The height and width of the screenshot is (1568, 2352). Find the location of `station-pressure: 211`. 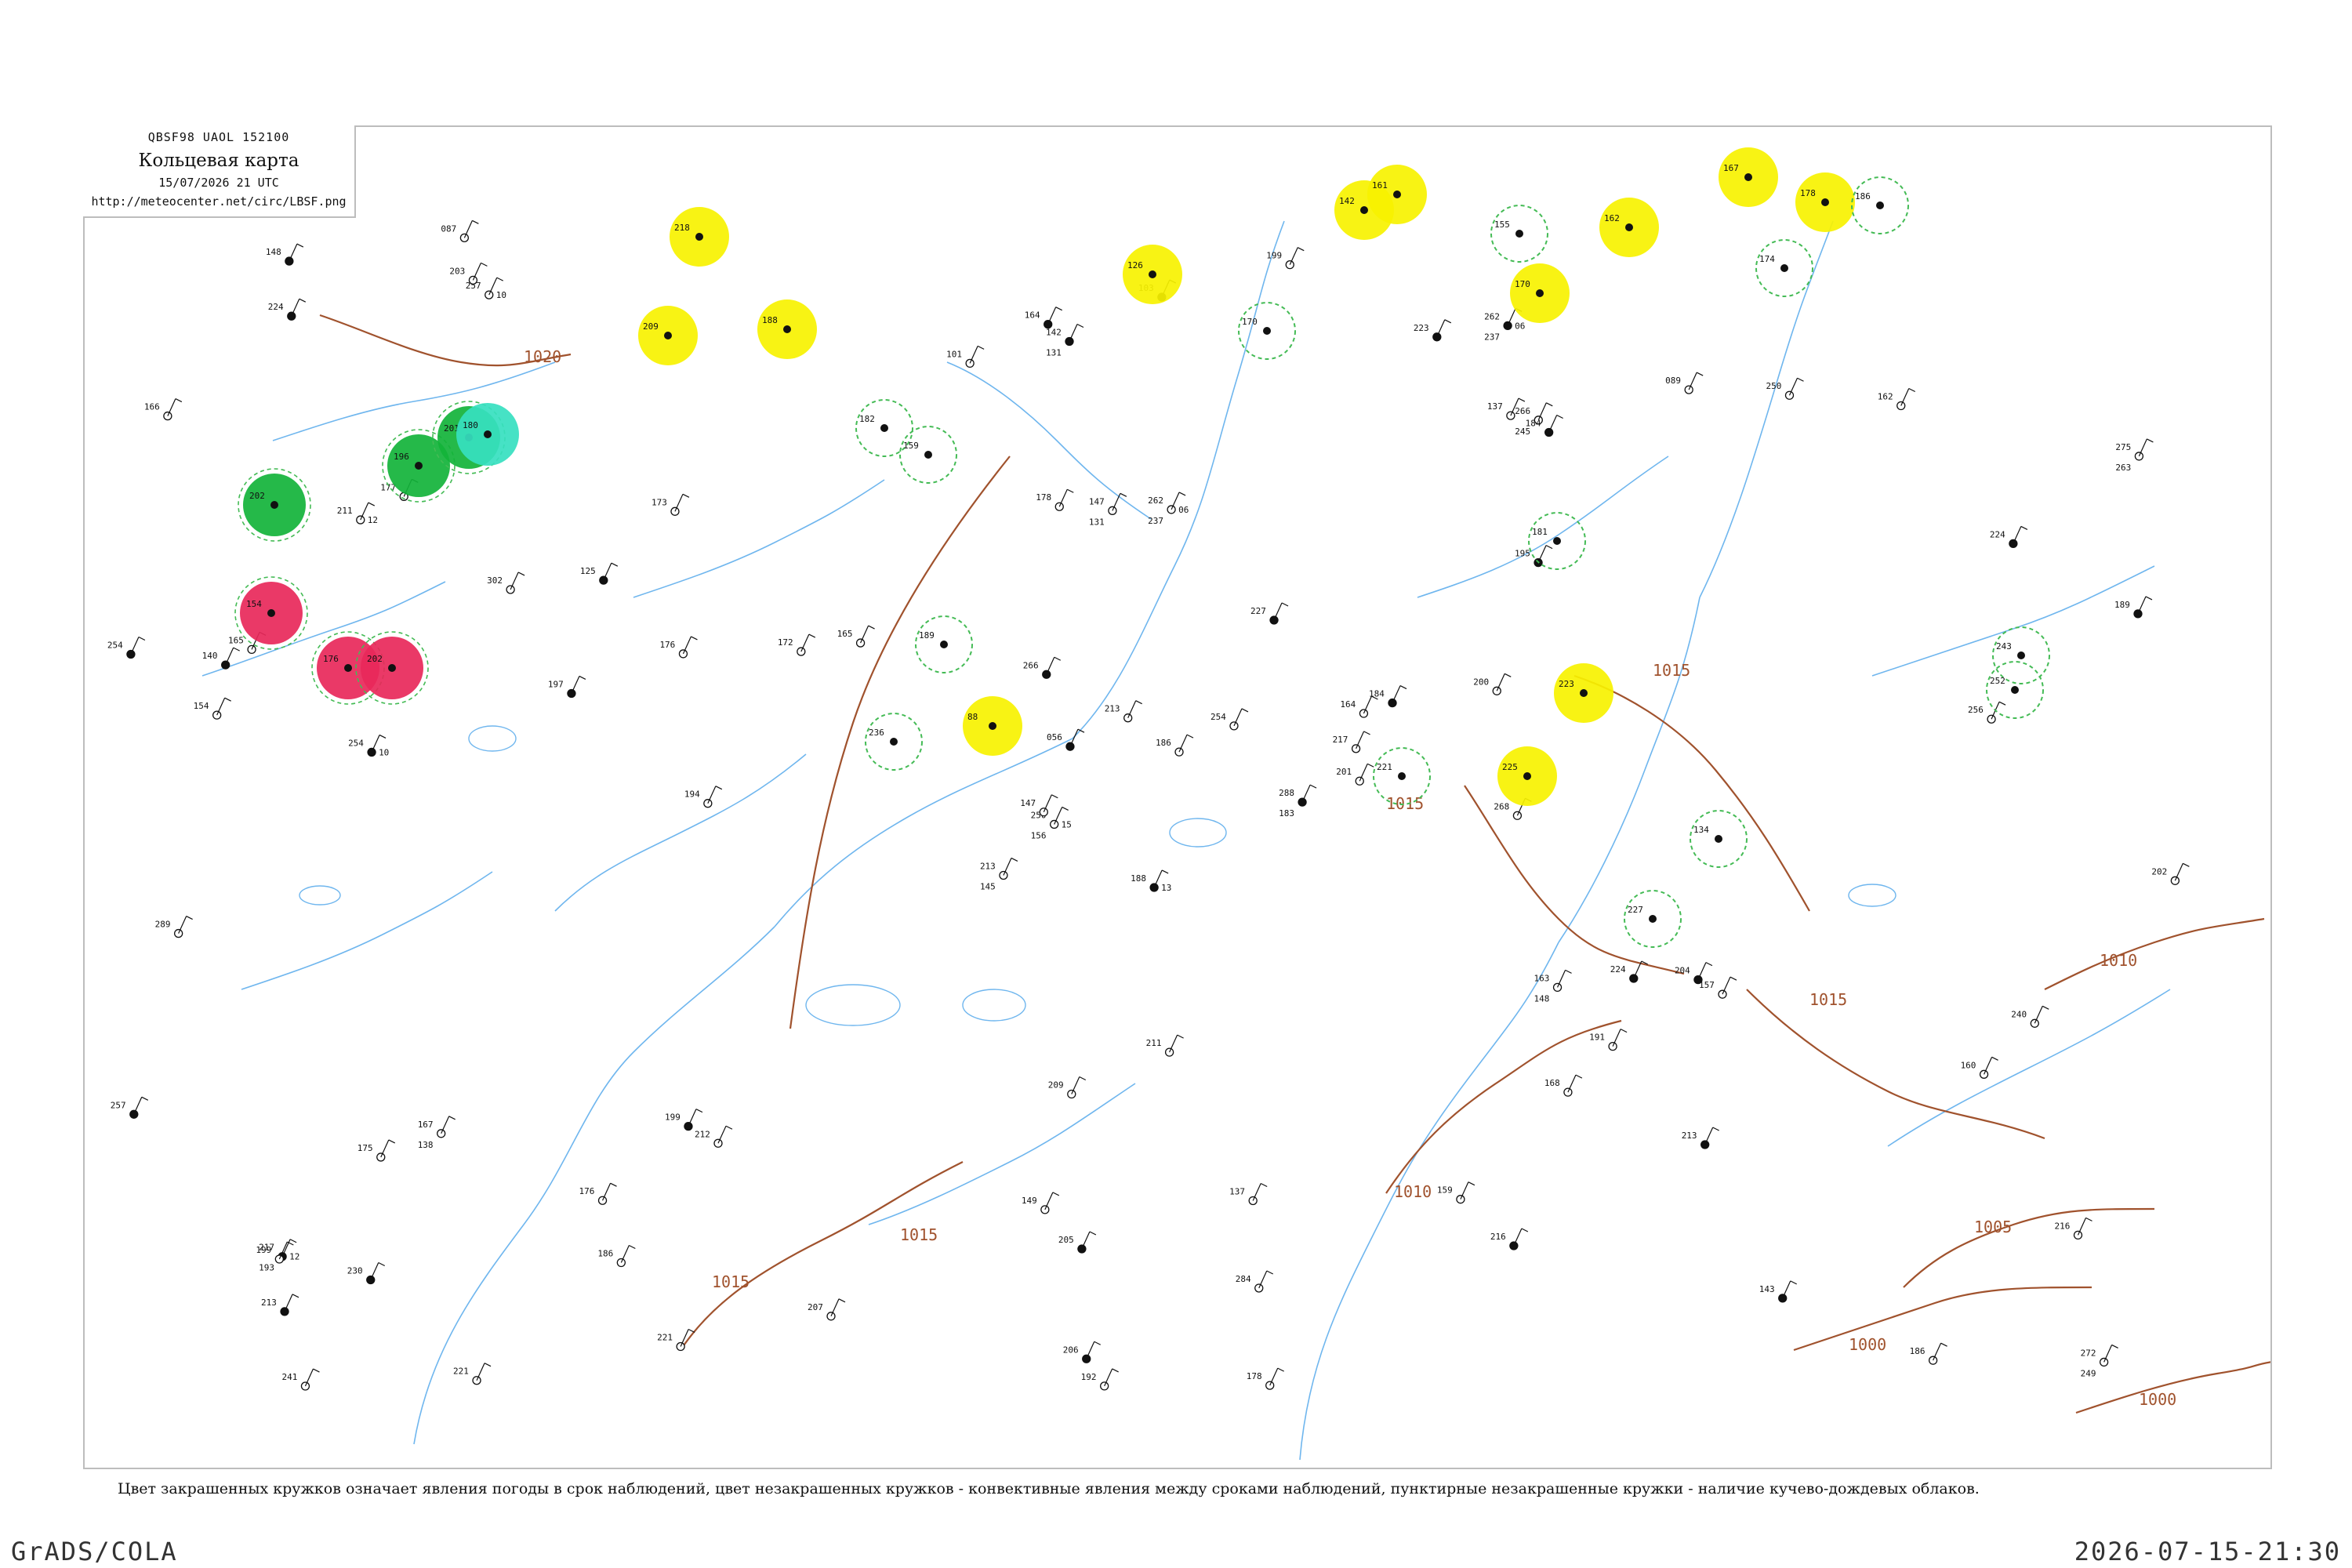

station-pressure: 211 is located at coordinates (345, 511).